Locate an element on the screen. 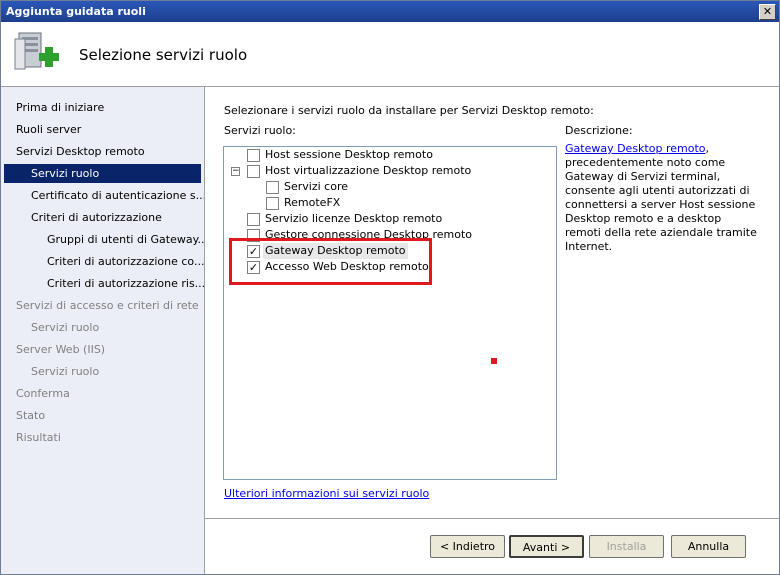 This screenshot has height=575, width=780. annotation-highlight-box is located at coordinates (330, 261).